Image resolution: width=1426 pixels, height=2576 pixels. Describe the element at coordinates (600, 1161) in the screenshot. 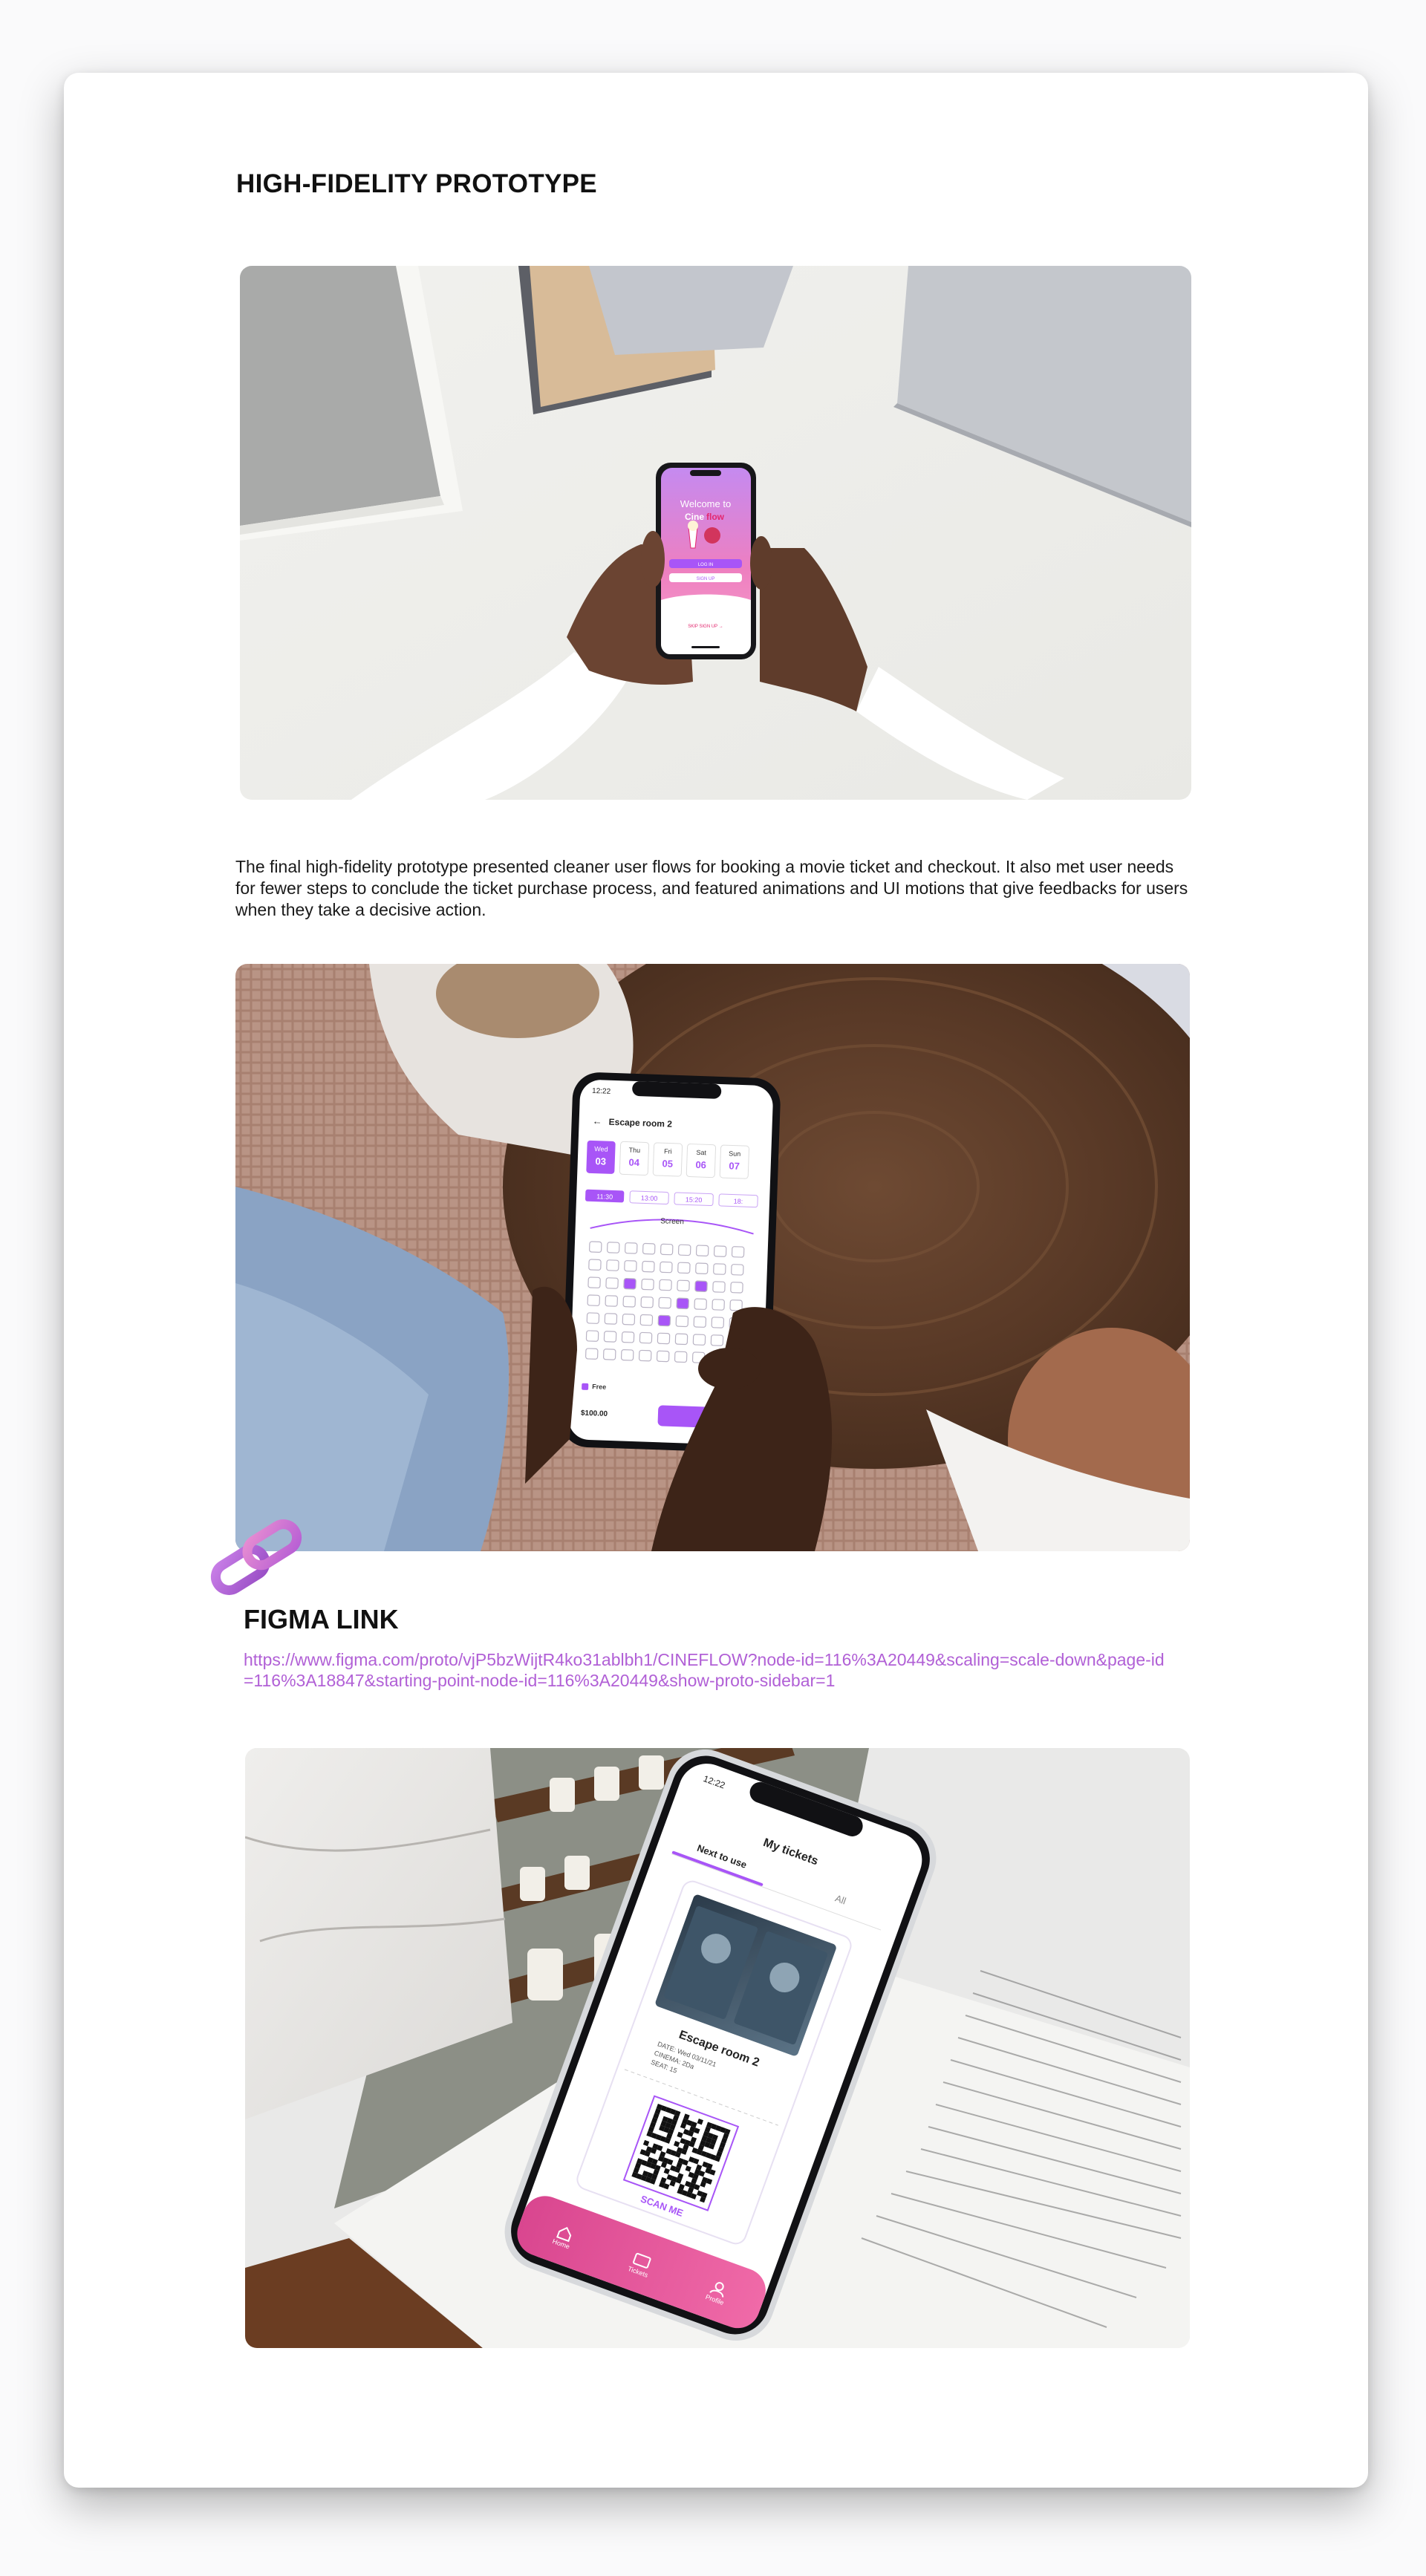

I see `day-0-num: 03` at that location.